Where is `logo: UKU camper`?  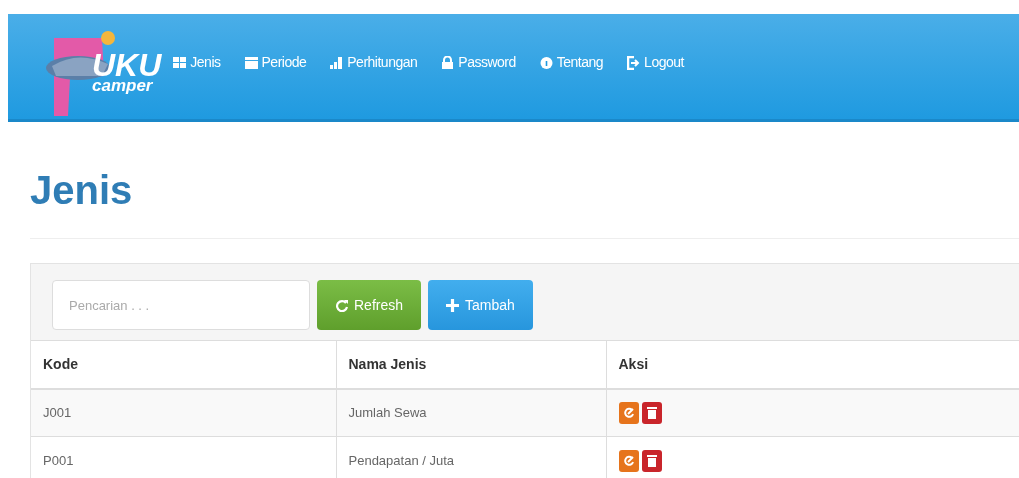
logo: UKU camper is located at coordinates (102, 73).